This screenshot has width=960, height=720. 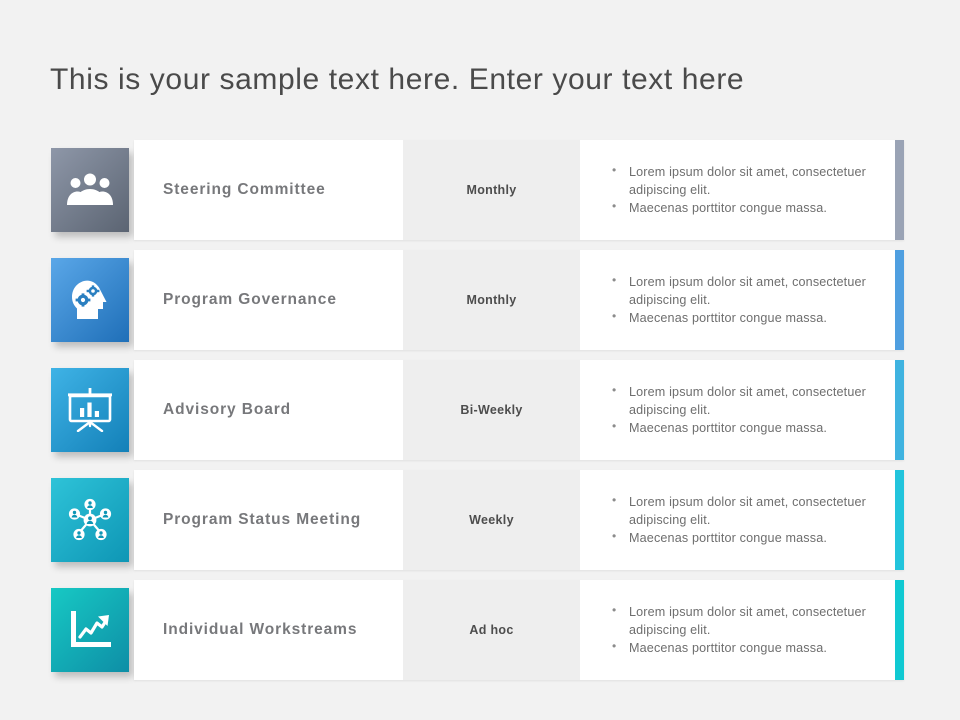 I want to click on growth-chart-icon, so click(x=90, y=630).